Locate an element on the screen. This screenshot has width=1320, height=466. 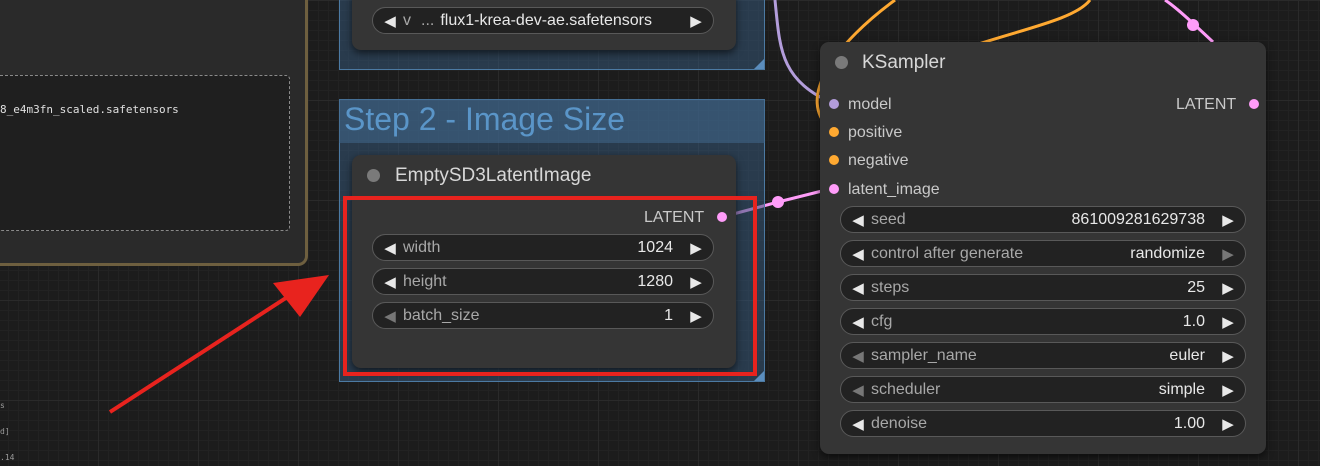
denoise-widget: ◀ denoise 1.00 ▶ is located at coordinates (1043, 423).